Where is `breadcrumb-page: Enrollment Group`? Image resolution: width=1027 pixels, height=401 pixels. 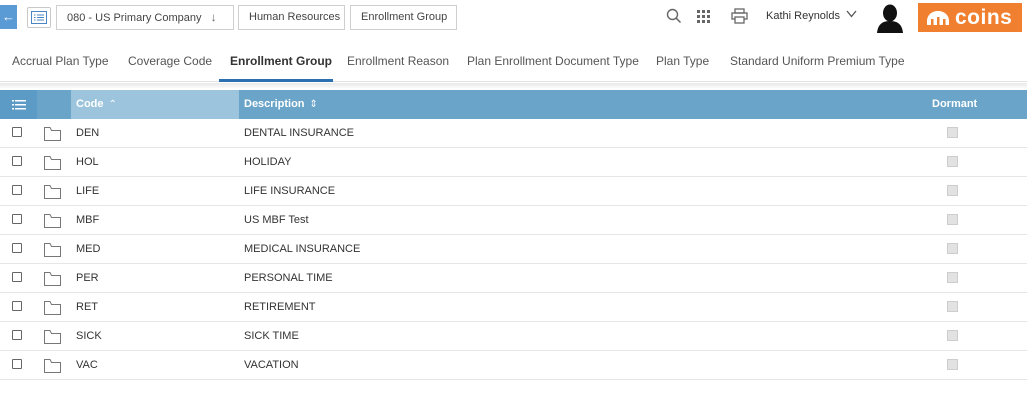 breadcrumb-page: Enrollment Group is located at coordinates (403, 17).